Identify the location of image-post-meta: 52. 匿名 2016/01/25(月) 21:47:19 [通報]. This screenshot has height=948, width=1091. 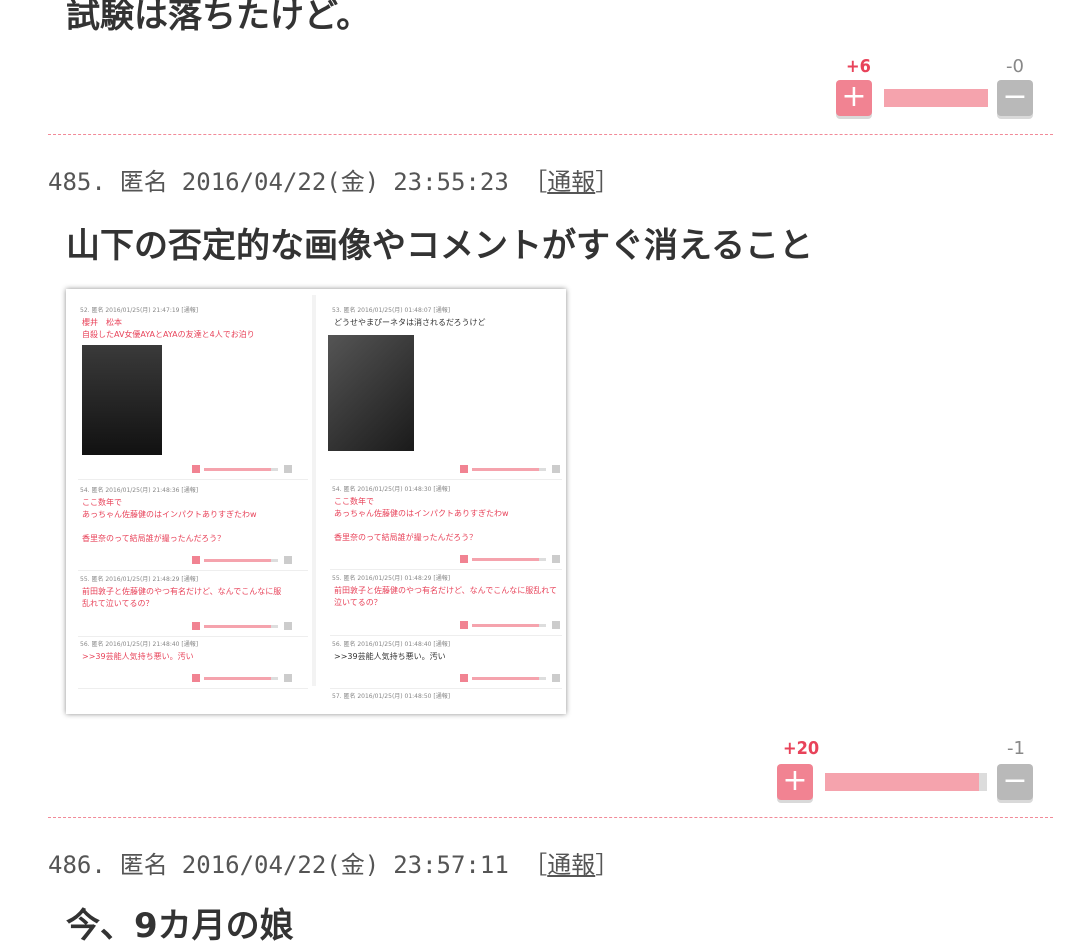
(139, 310).